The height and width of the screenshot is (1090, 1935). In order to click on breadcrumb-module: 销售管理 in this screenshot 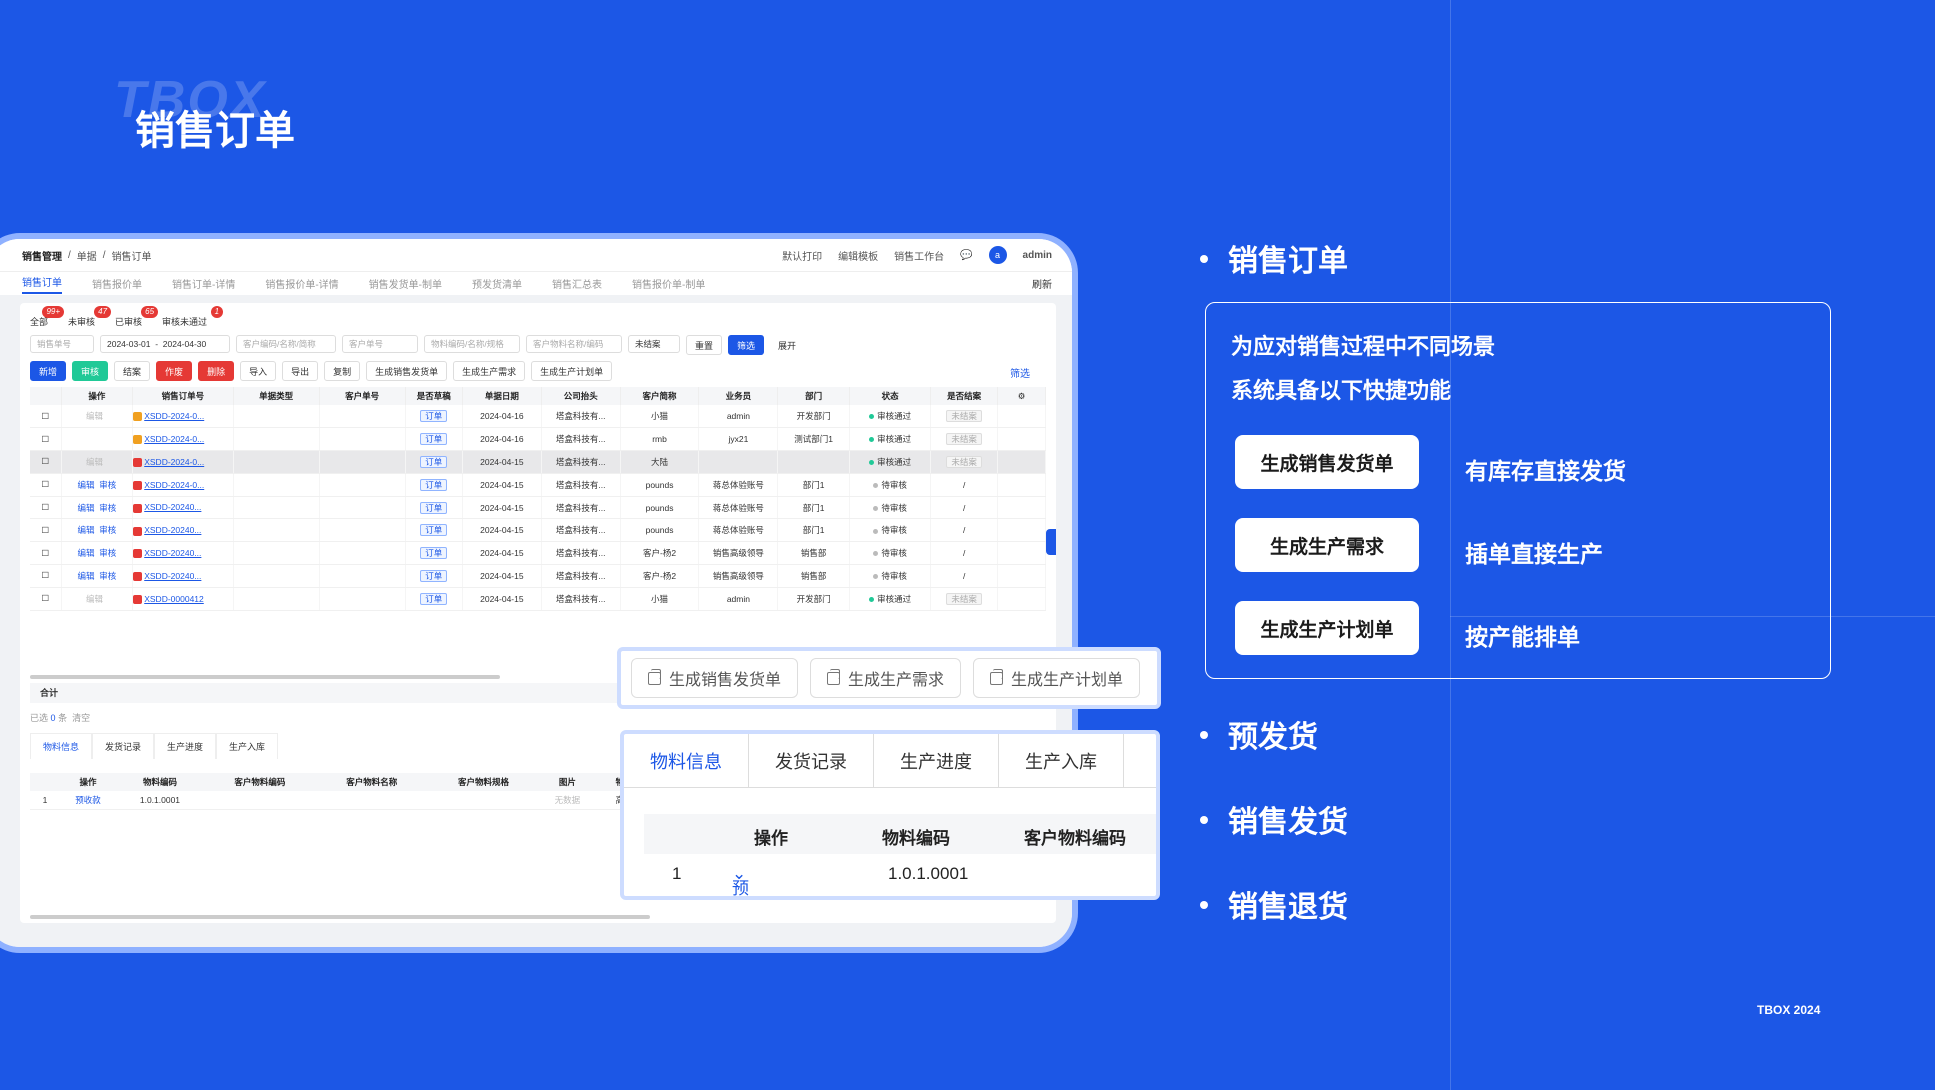, I will do `click(42, 255)`.